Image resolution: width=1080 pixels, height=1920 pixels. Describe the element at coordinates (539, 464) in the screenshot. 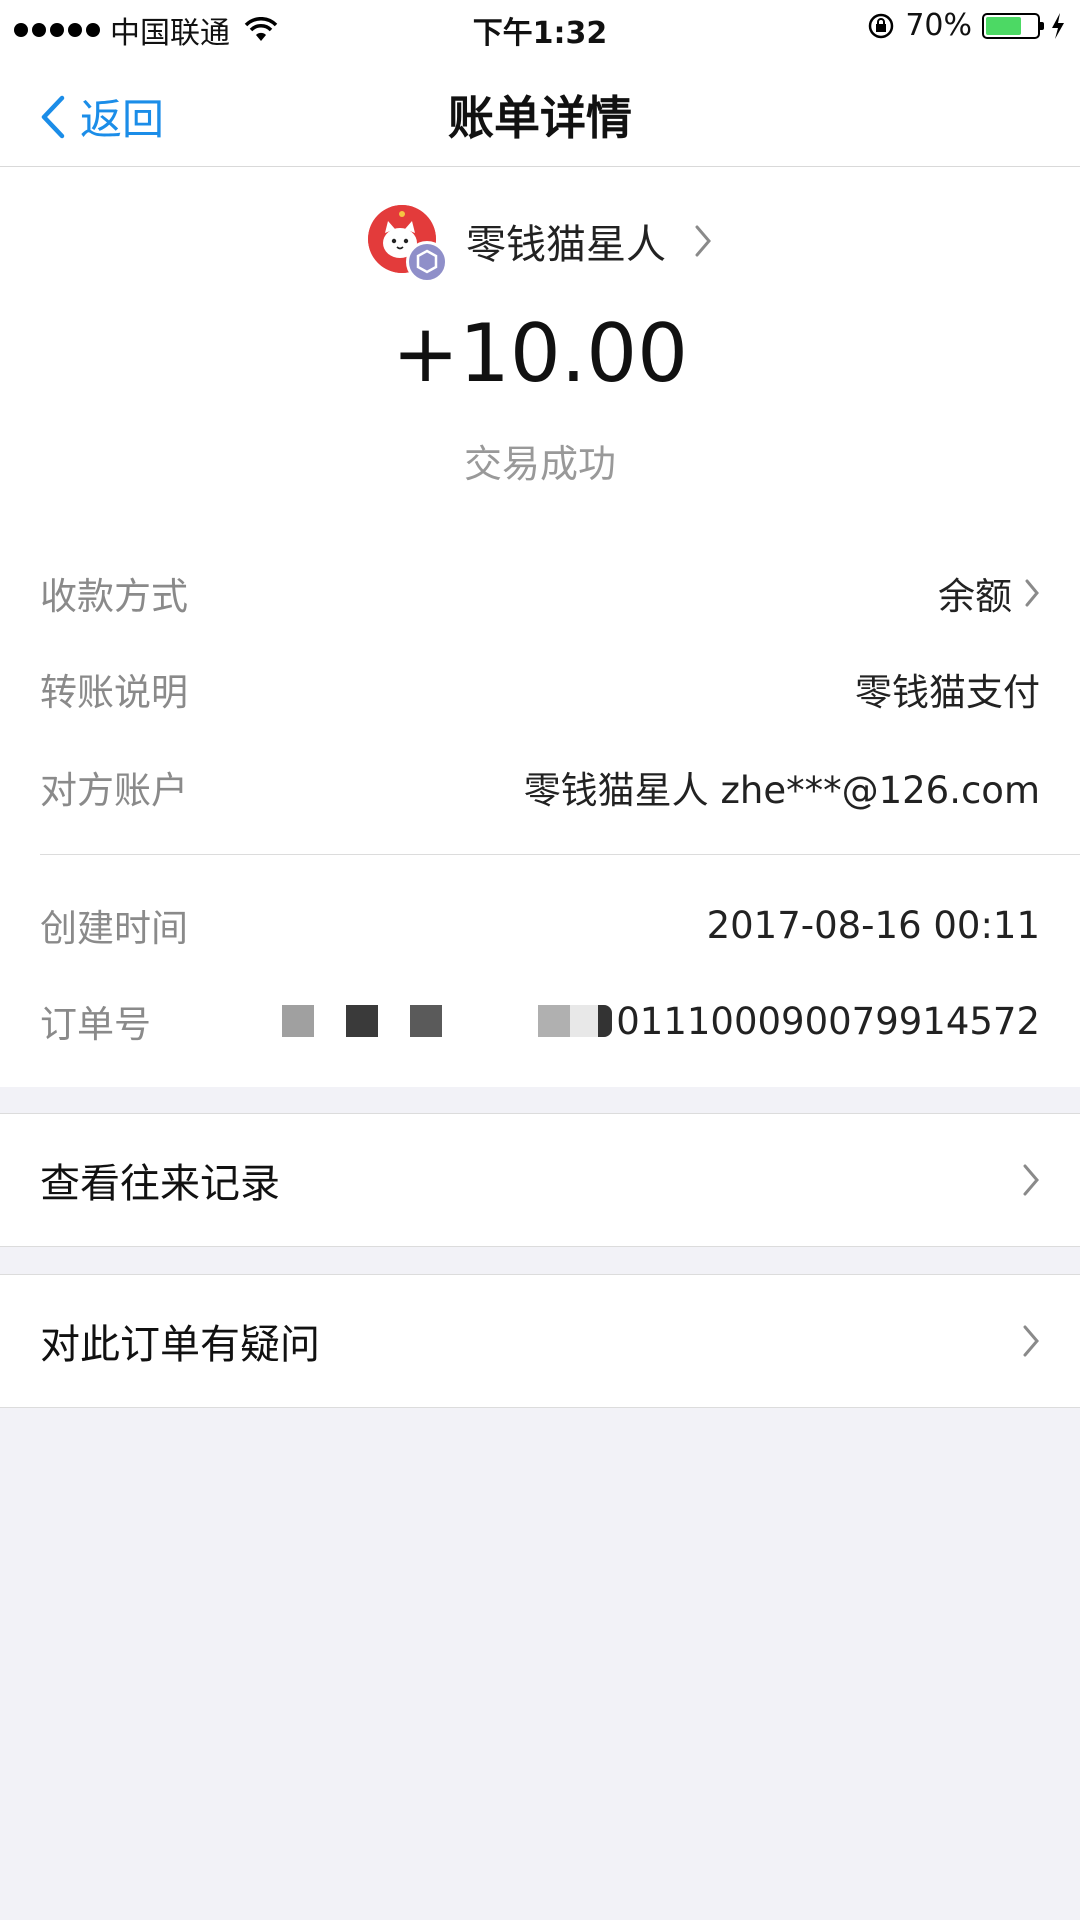

I see `transaction-status: 交易成功` at that location.